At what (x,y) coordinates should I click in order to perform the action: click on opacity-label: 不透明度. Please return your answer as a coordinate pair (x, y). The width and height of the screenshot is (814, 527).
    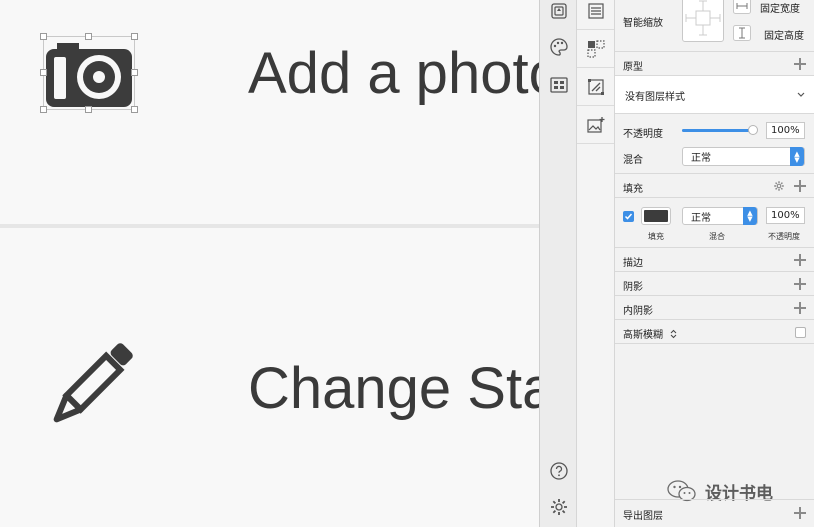
    Looking at the image, I should click on (643, 134).